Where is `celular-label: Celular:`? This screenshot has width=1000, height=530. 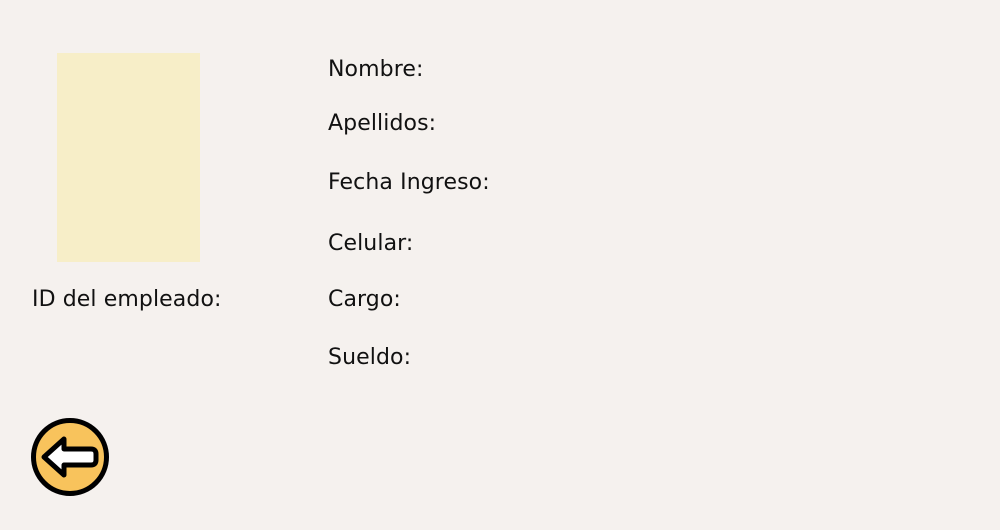 celular-label: Celular: is located at coordinates (371, 243).